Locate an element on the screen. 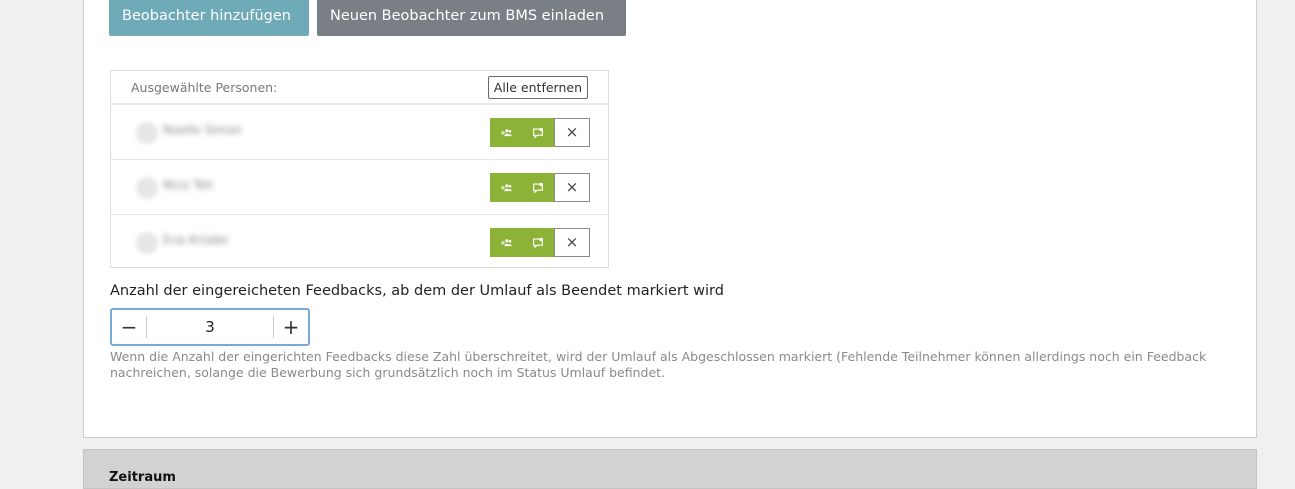 This screenshot has height=489, width=1295. person-name: Eva Krüder is located at coordinates (196, 240).